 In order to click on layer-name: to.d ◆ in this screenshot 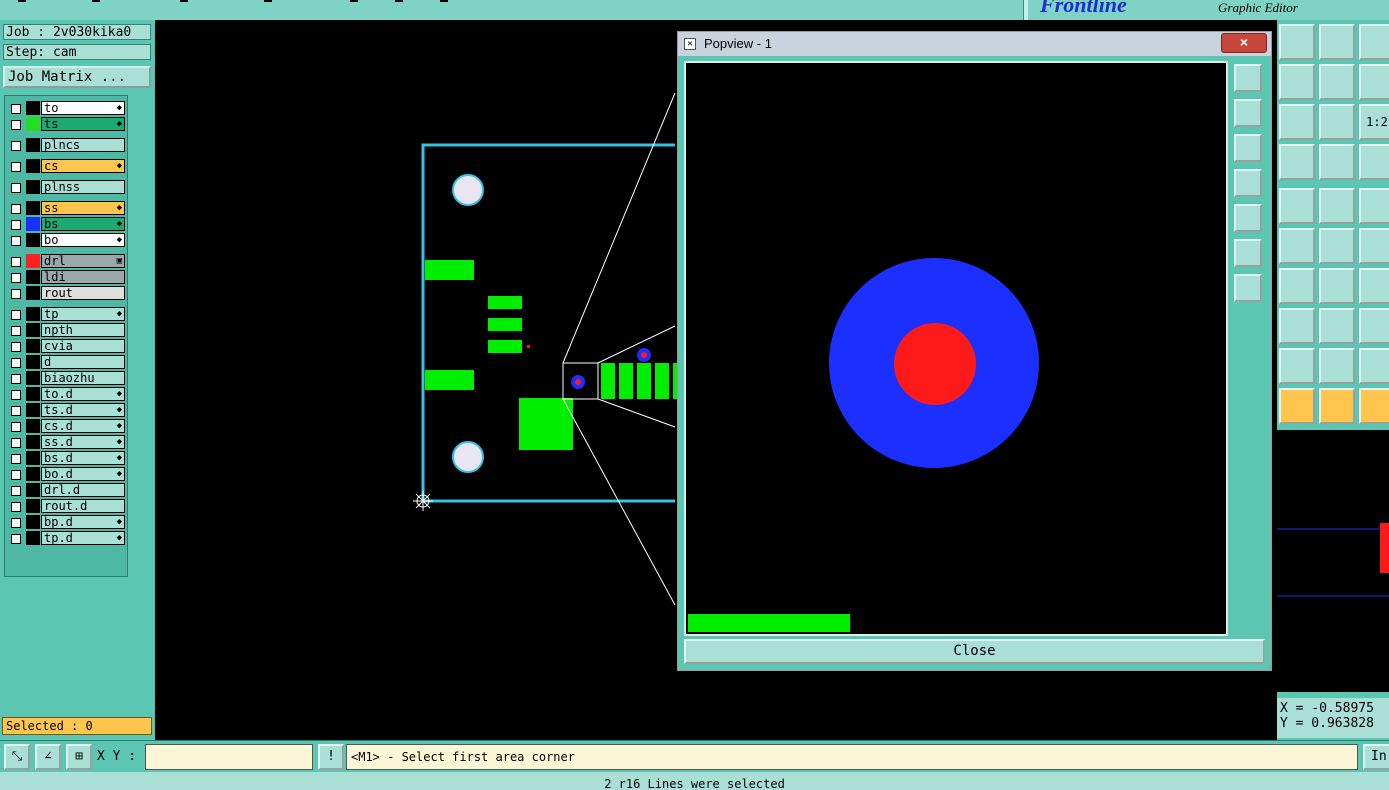, I will do `click(83, 394)`.